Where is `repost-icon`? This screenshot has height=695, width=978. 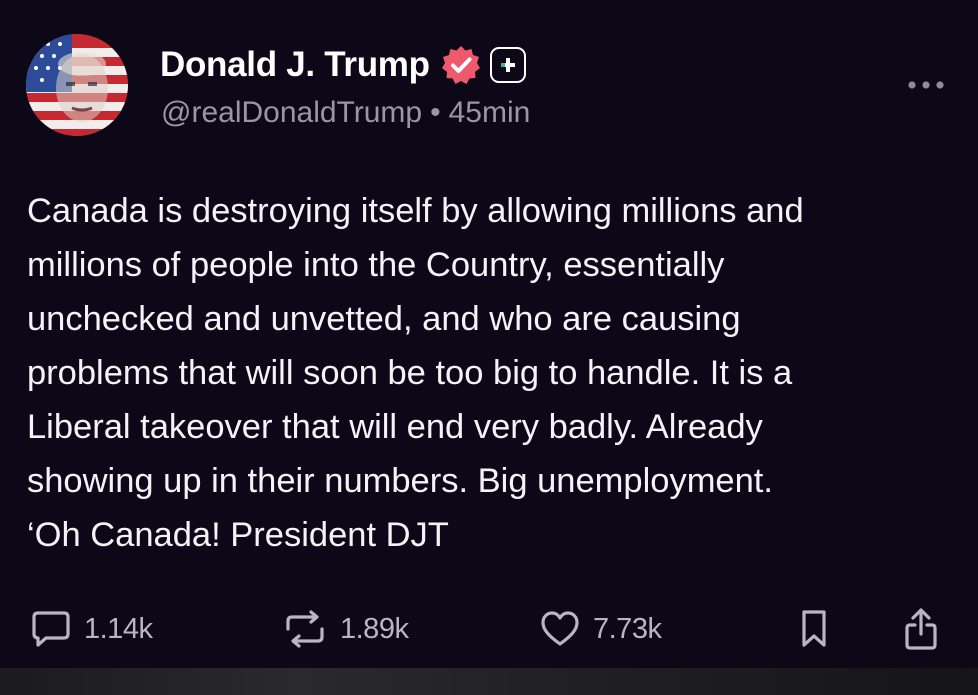 repost-icon is located at coordinates (305, 629).